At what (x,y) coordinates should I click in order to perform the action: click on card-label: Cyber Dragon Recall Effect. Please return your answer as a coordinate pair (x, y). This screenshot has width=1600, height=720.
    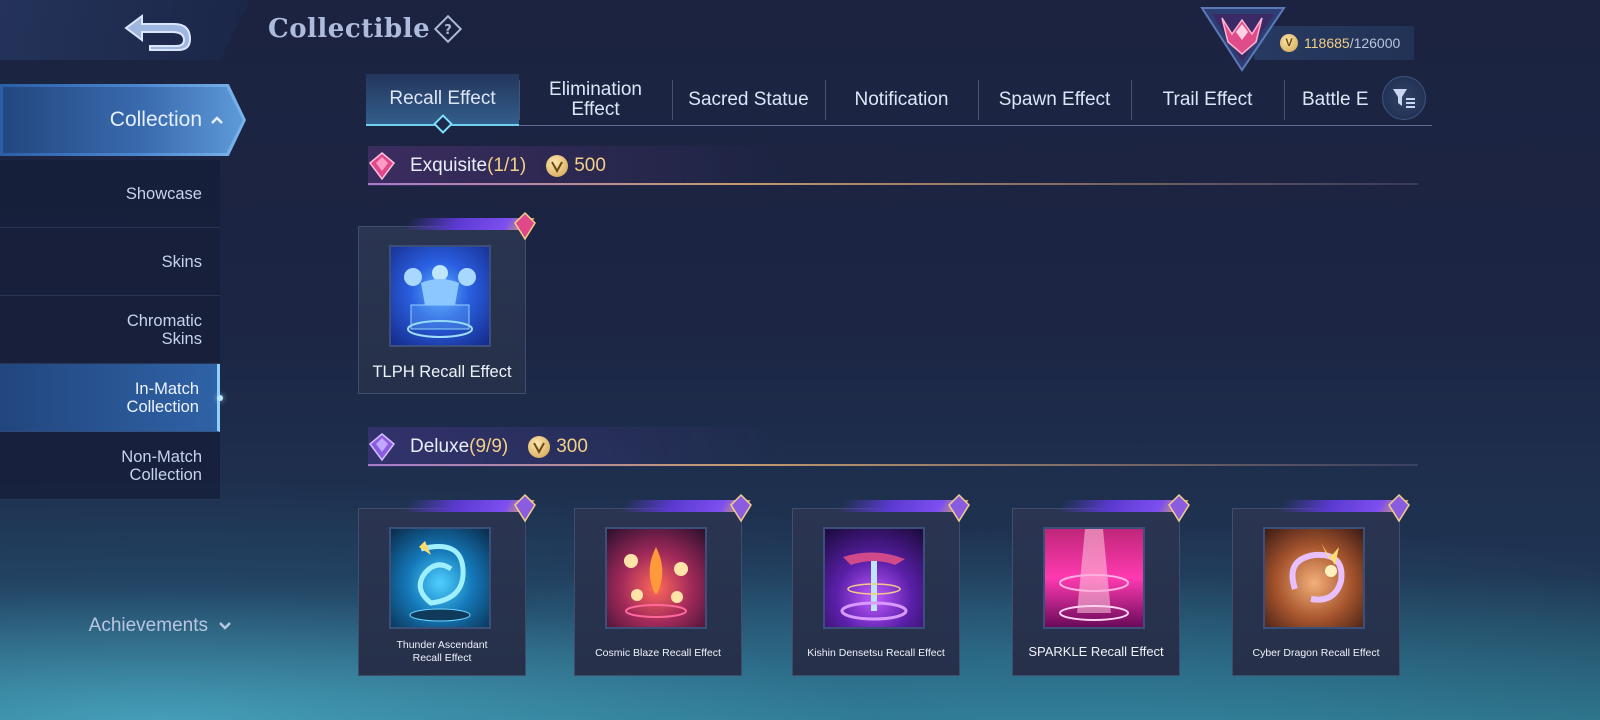
    Looking at the image, I should click on (1316, 653).